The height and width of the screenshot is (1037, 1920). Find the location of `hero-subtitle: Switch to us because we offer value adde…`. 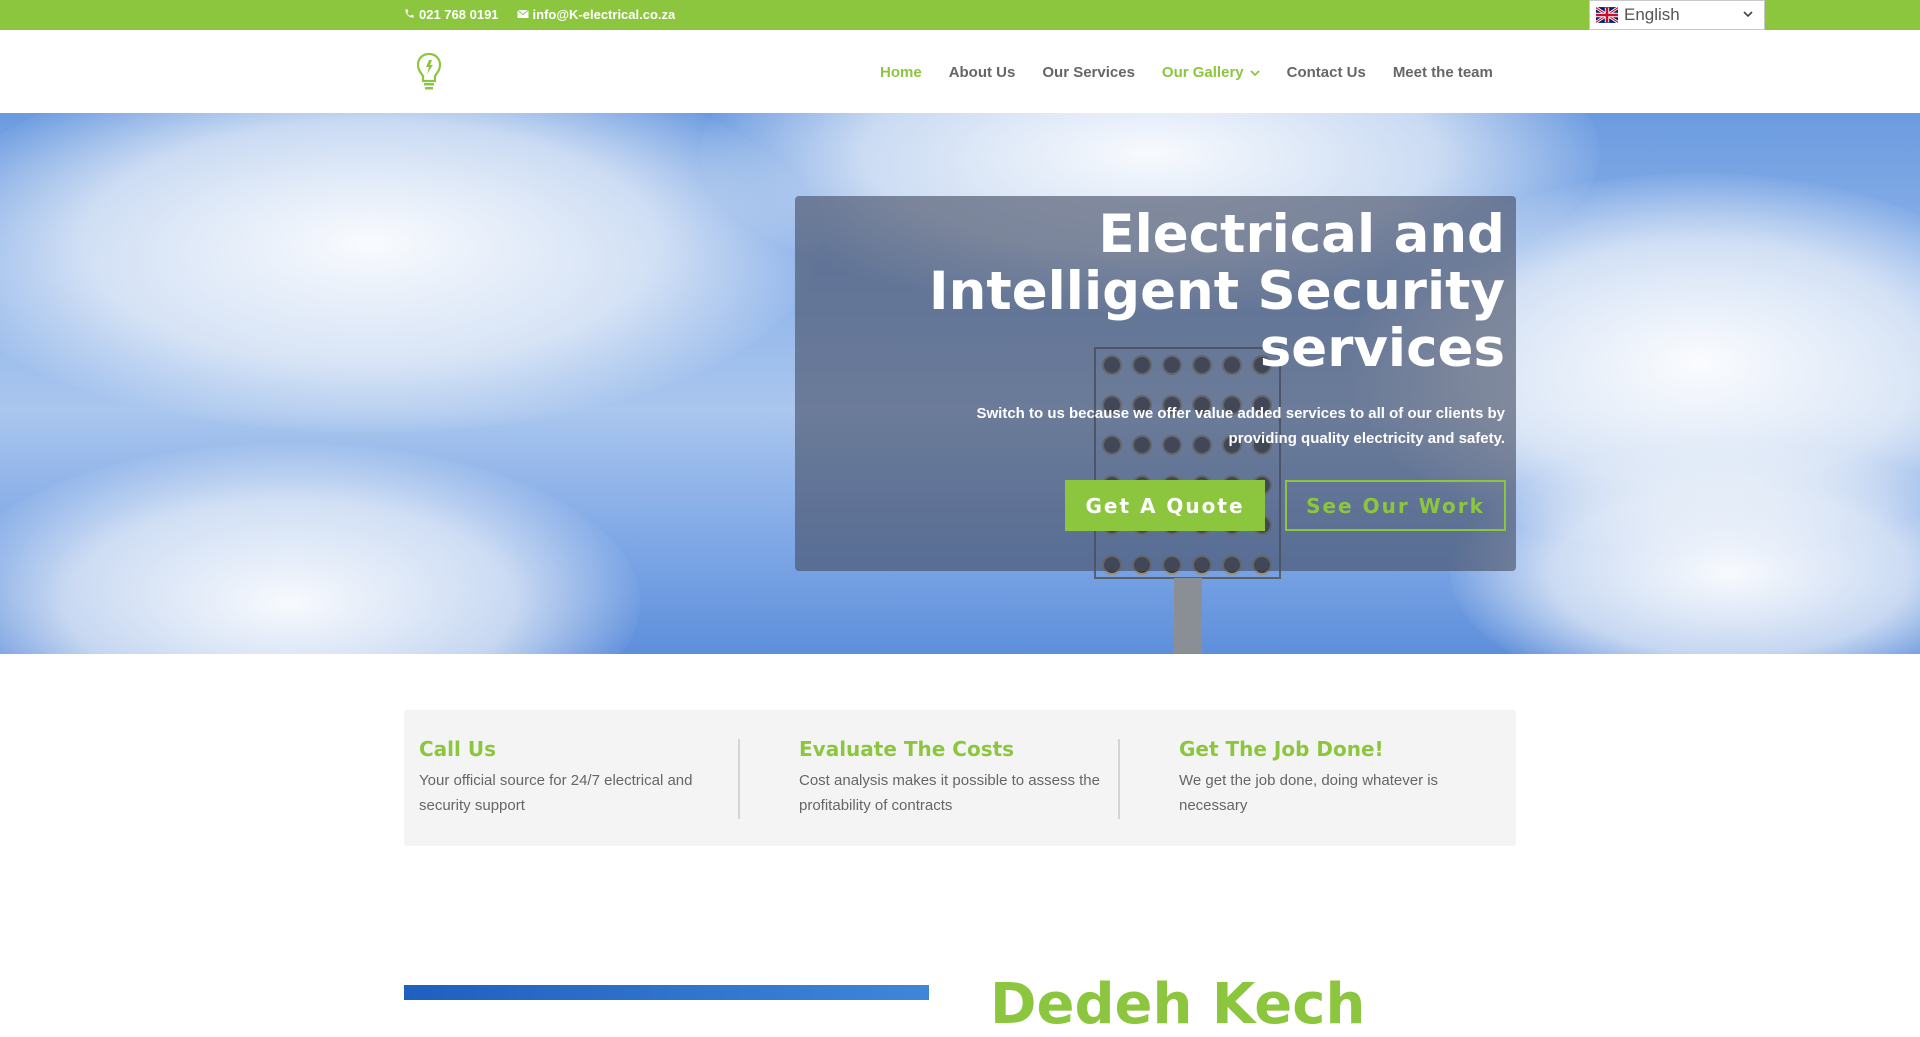

hero-subtitle: Switch to us because we offer value adde… is located at coordinates (1241, 426).